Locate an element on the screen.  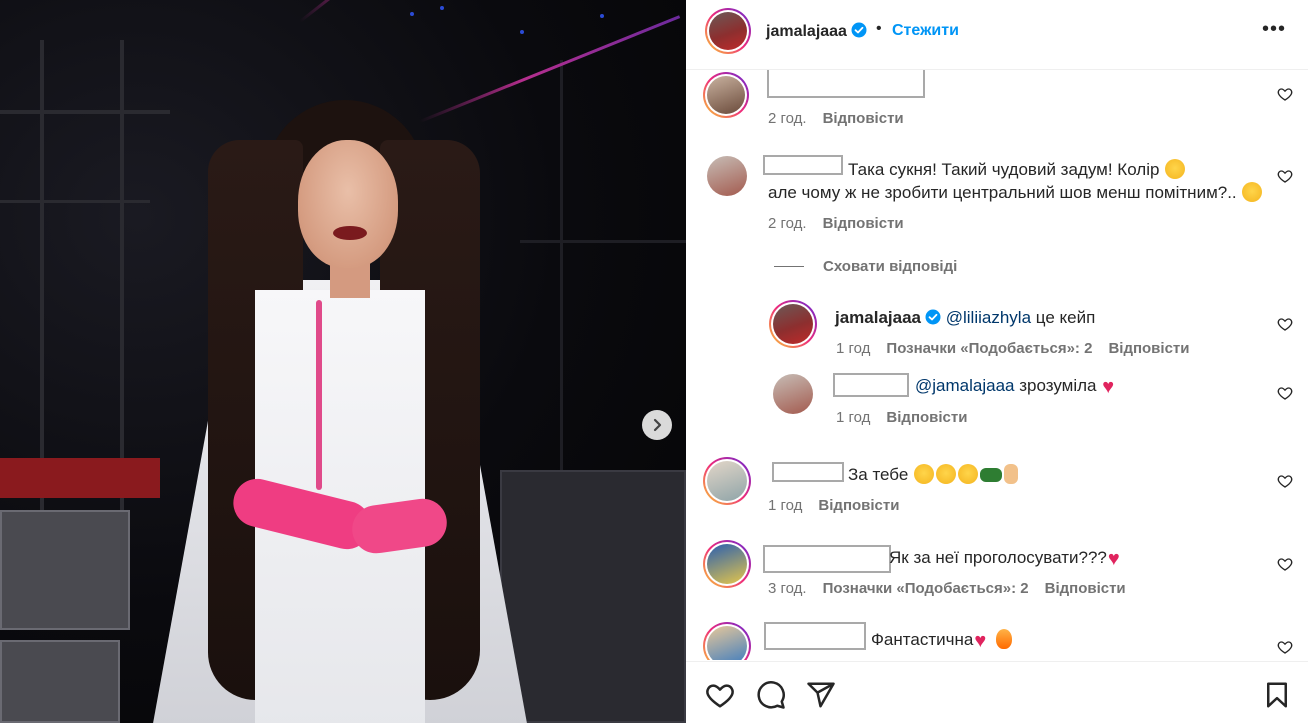
mention-link: @liliiazhyla is located at coordinates (988, 317).